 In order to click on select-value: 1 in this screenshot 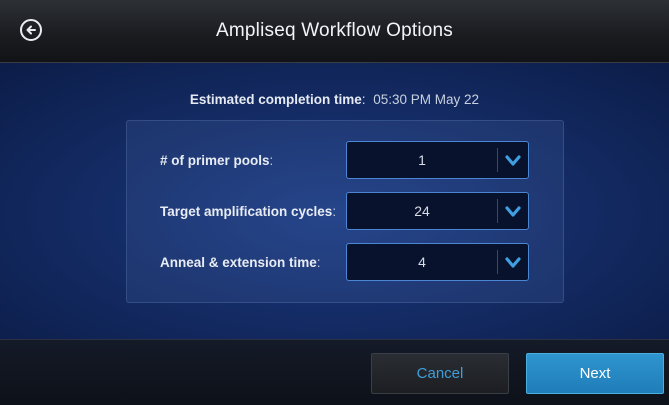, I will do `click(422, 160)`.